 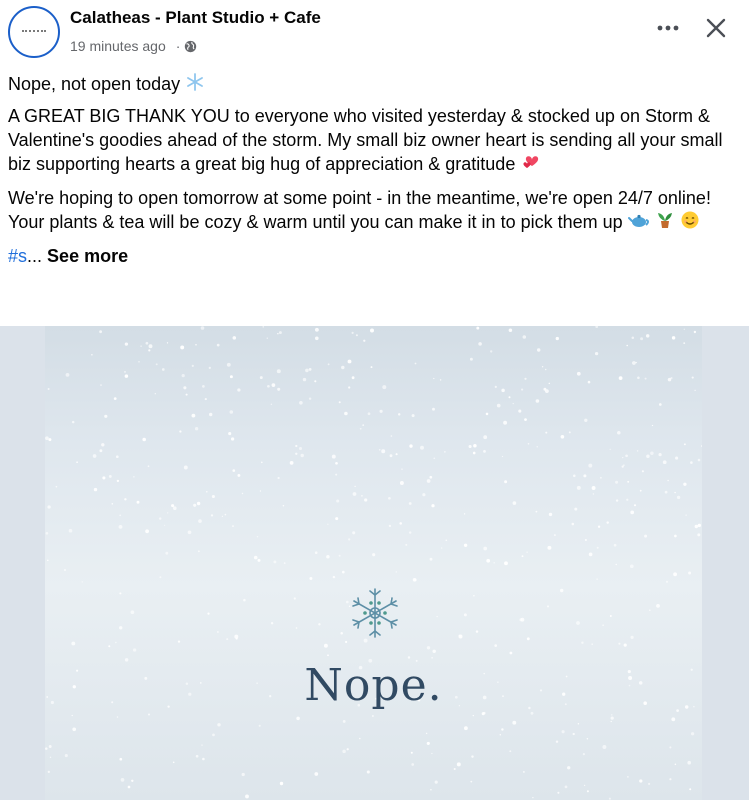 I want to click on see-more-button: See more, so click(x=87, y=256).